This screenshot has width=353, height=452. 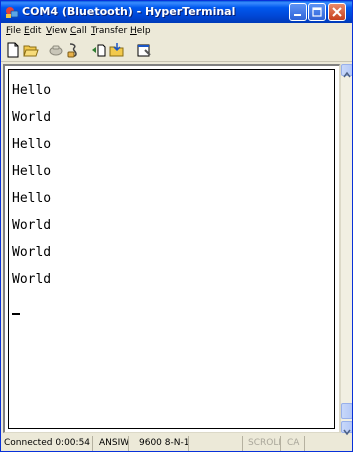 I want to click on menu-transfer: Transfer, so click(x=109, y=31).